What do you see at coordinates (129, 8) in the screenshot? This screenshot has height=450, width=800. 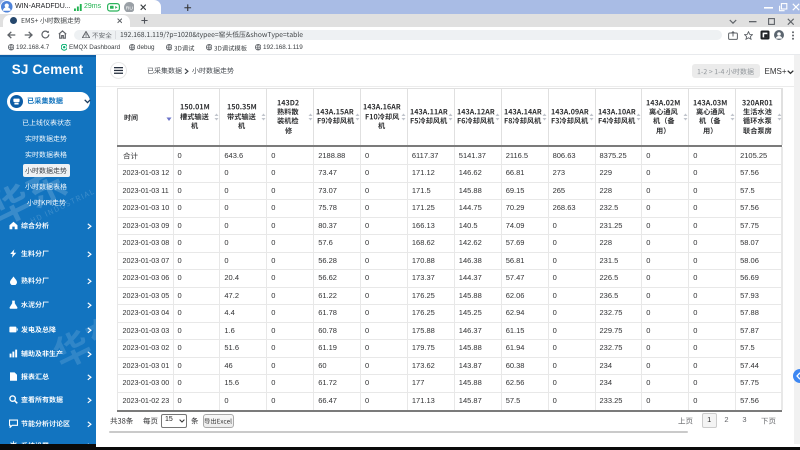 I see `svg-text: RU` at bounding box center [129, 8].